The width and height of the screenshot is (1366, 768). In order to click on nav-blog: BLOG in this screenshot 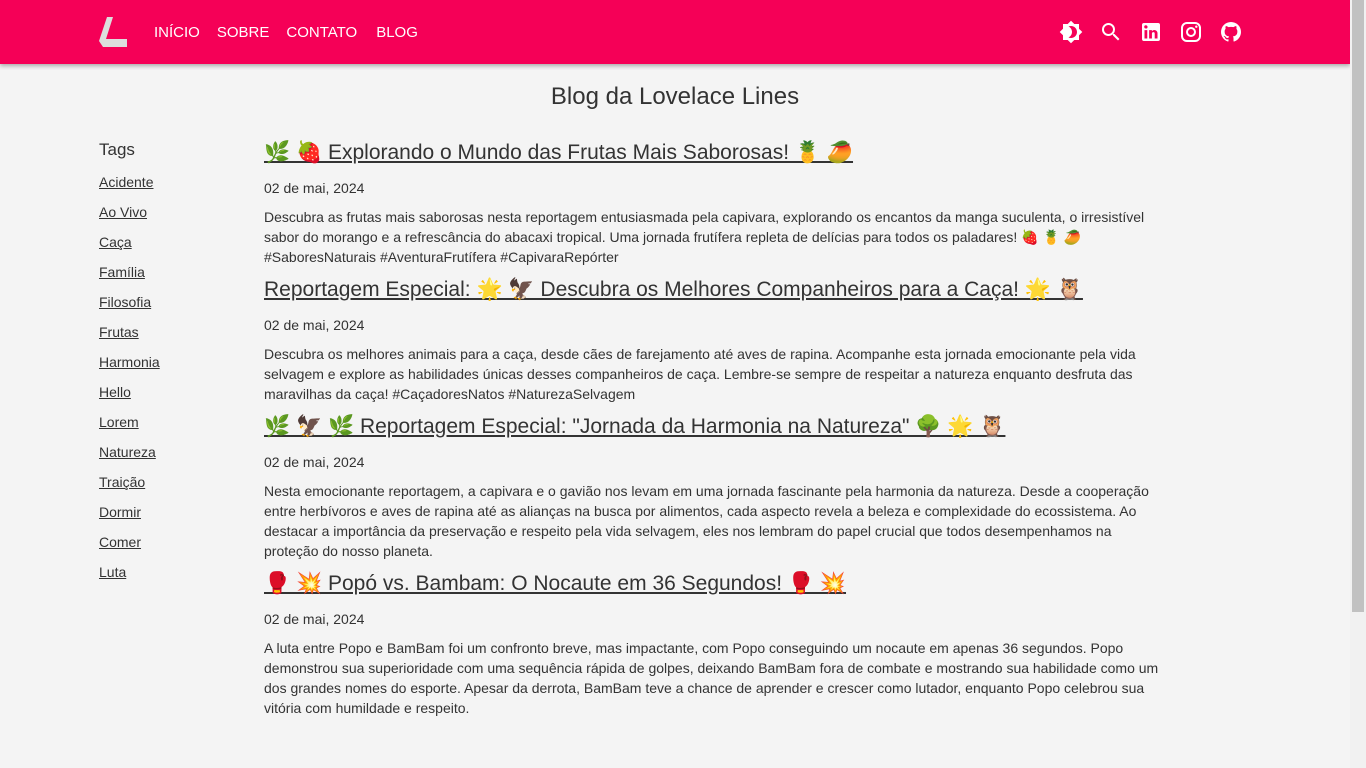, I will do `click(397, 32)`.